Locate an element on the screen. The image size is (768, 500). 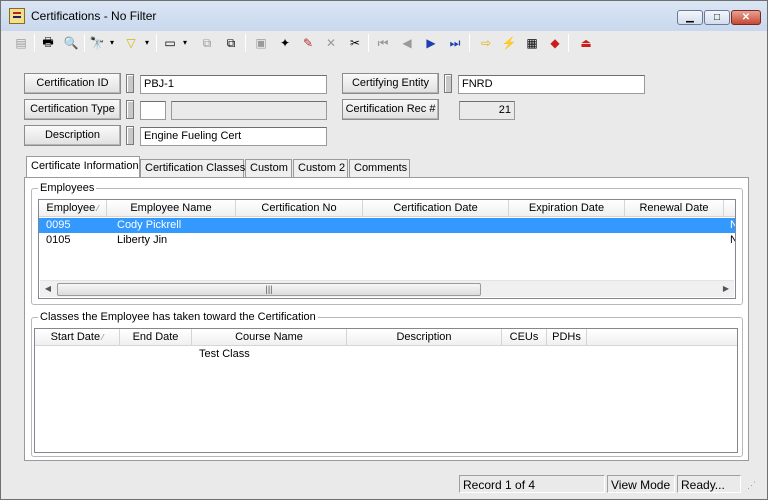
column-header-renewal-date: Renewal Date is located at coordinates (674, 208).